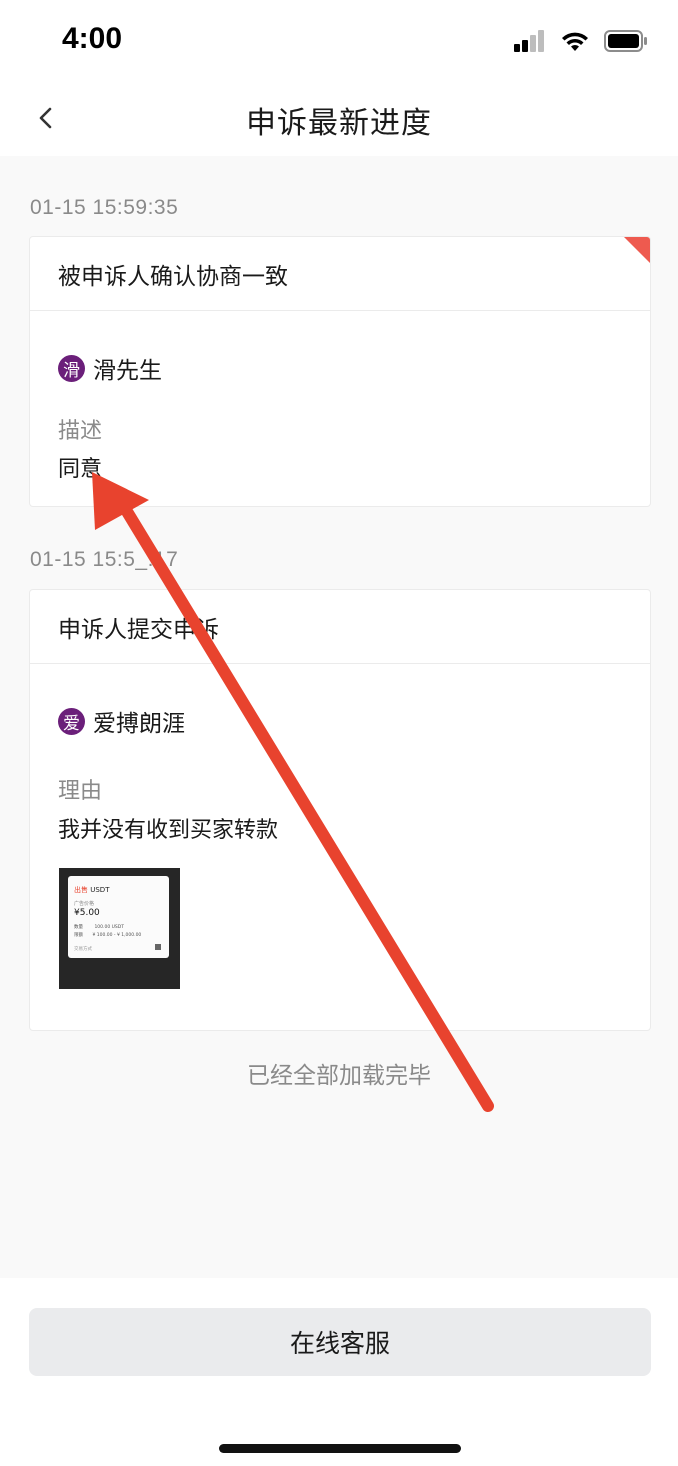  What do you see at coordinates (99, 927) in the screenshot?
I see `screenshot-qty-row: 数量 100.00 USDT` at bounding box center [99, 927].